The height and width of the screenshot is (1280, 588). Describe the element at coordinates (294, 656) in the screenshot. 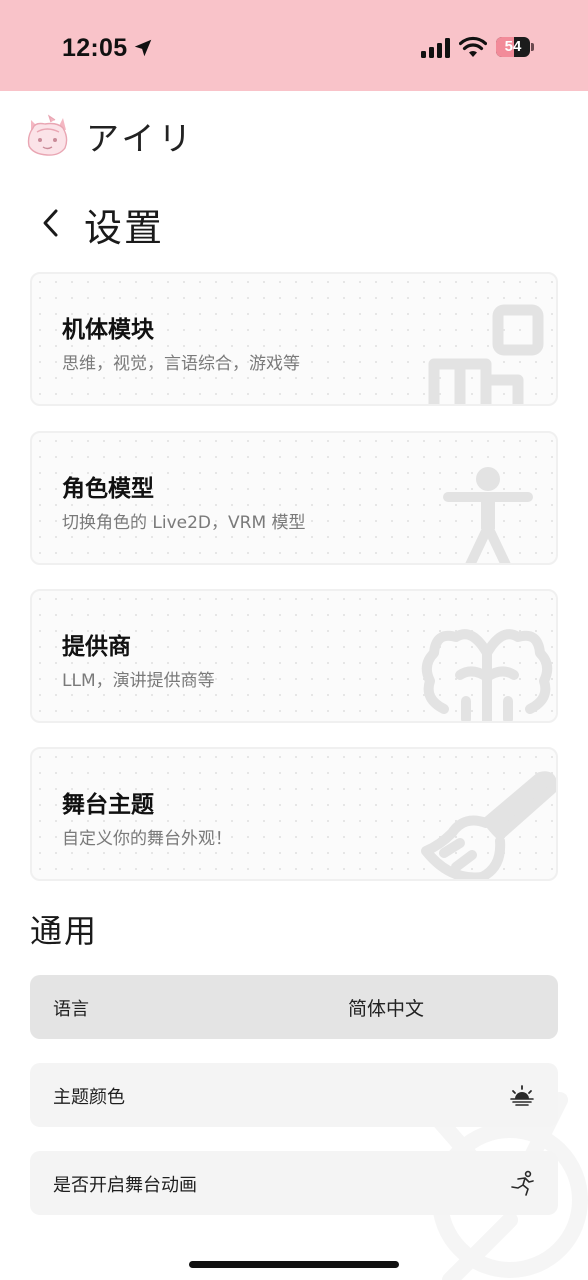

I see `card-providers: 提供商 LLM，演讲提供商等` at that location.